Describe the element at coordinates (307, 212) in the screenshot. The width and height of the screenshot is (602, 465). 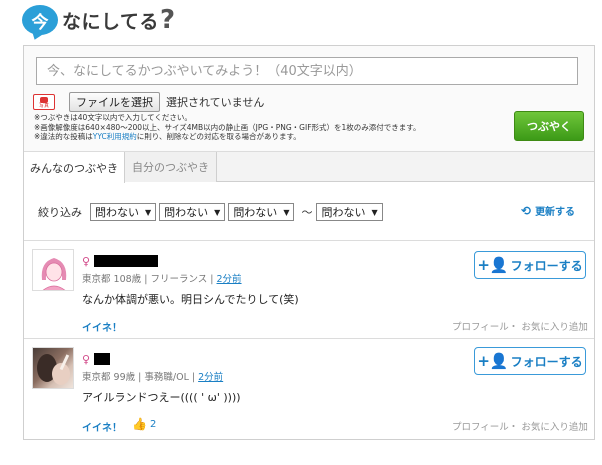
I see `range-tilde: ～` at that location.